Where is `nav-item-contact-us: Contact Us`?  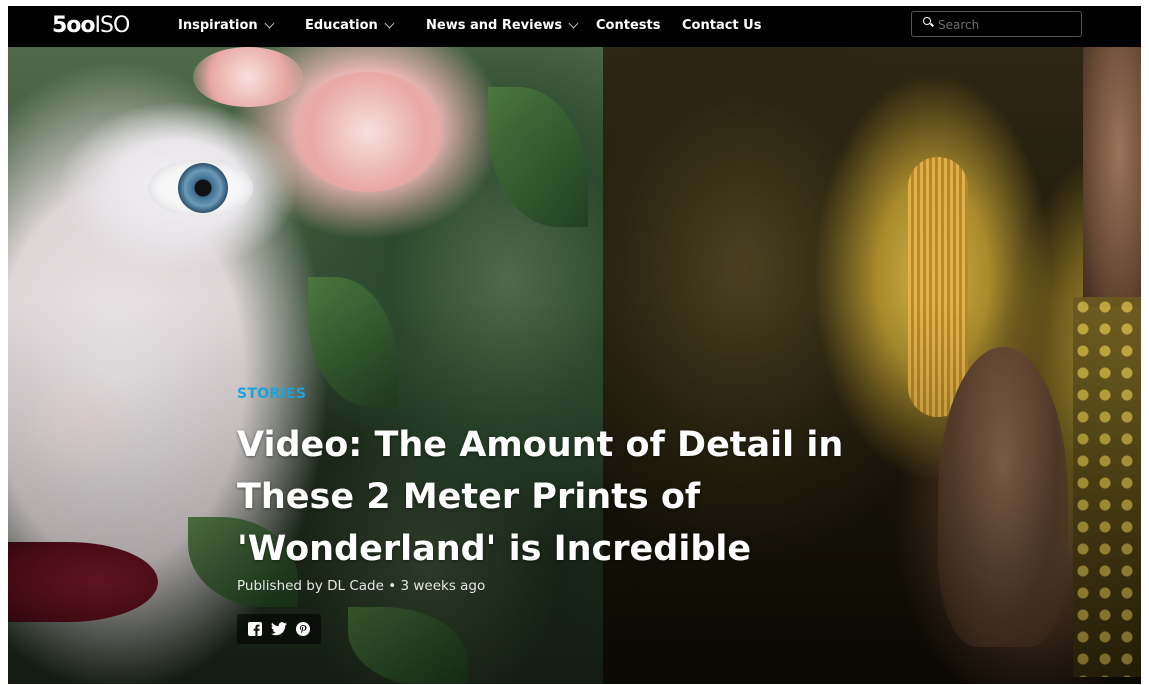 nav-item-contact-us: Contact Us is located at coordinates (721, 26).